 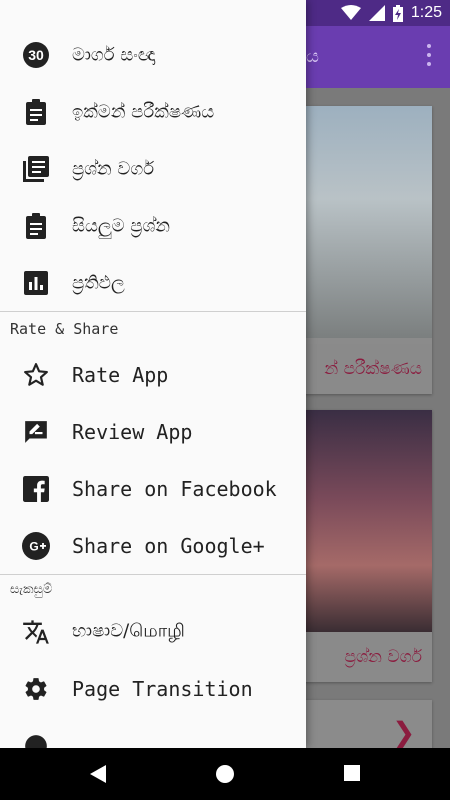 What do you see at coordinates (366, 657) in the screenshot?
I see `card-caption: ප්‍රශ්න වර්ග` at bounding box center [366, 657].